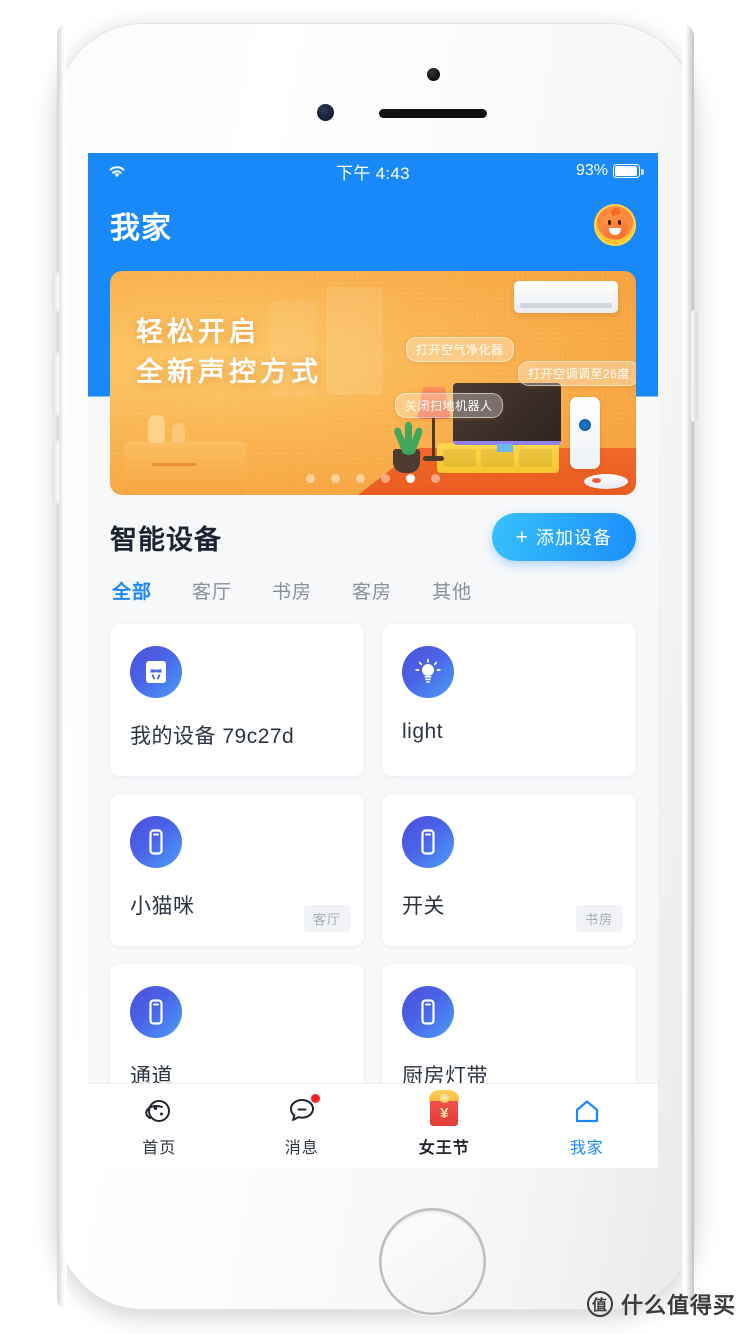  I want to click on tab-item-promo: ¥ 女王节, so click(444, 1123).